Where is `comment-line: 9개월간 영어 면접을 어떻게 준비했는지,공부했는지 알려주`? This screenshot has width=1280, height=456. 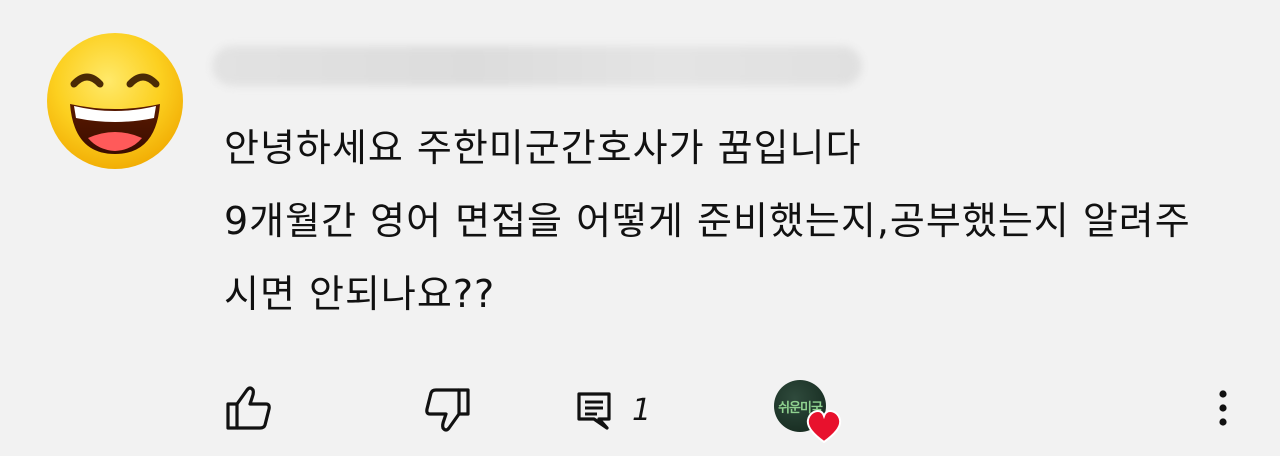
comment-line: 9개월간 영어 면접을 어떻게 준비했는지,공부했는지 알려주 is located at coordinates (707, 221).